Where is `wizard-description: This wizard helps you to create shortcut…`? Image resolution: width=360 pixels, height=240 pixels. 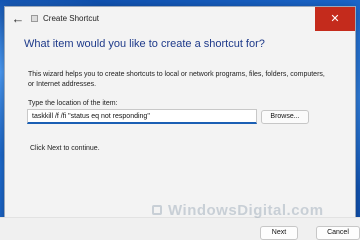
wizard-description: This wizard helps you to create shortcut… is located at coordinates (176, 79).